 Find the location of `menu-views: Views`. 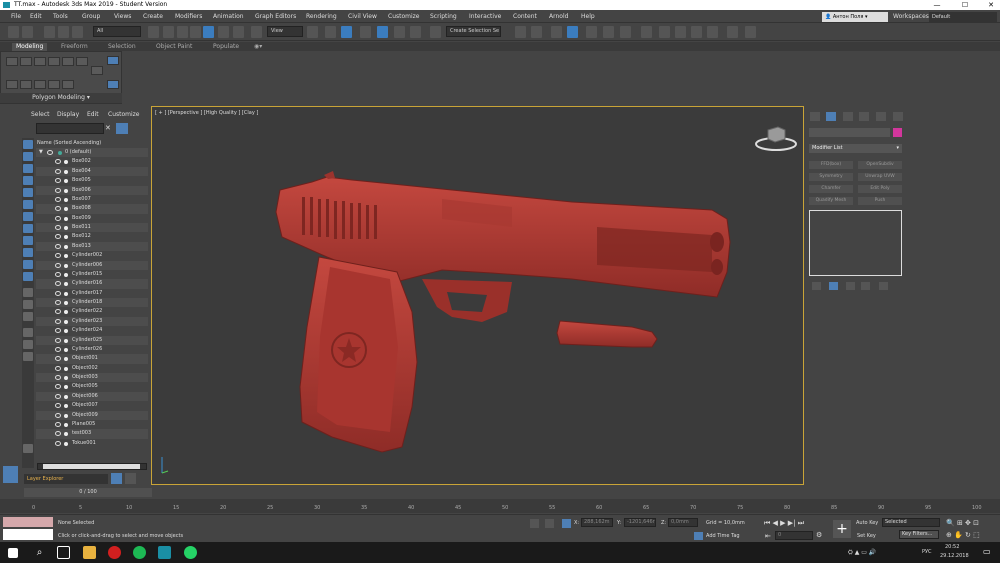

menu-views: Views is located at coordinates (122, 17).